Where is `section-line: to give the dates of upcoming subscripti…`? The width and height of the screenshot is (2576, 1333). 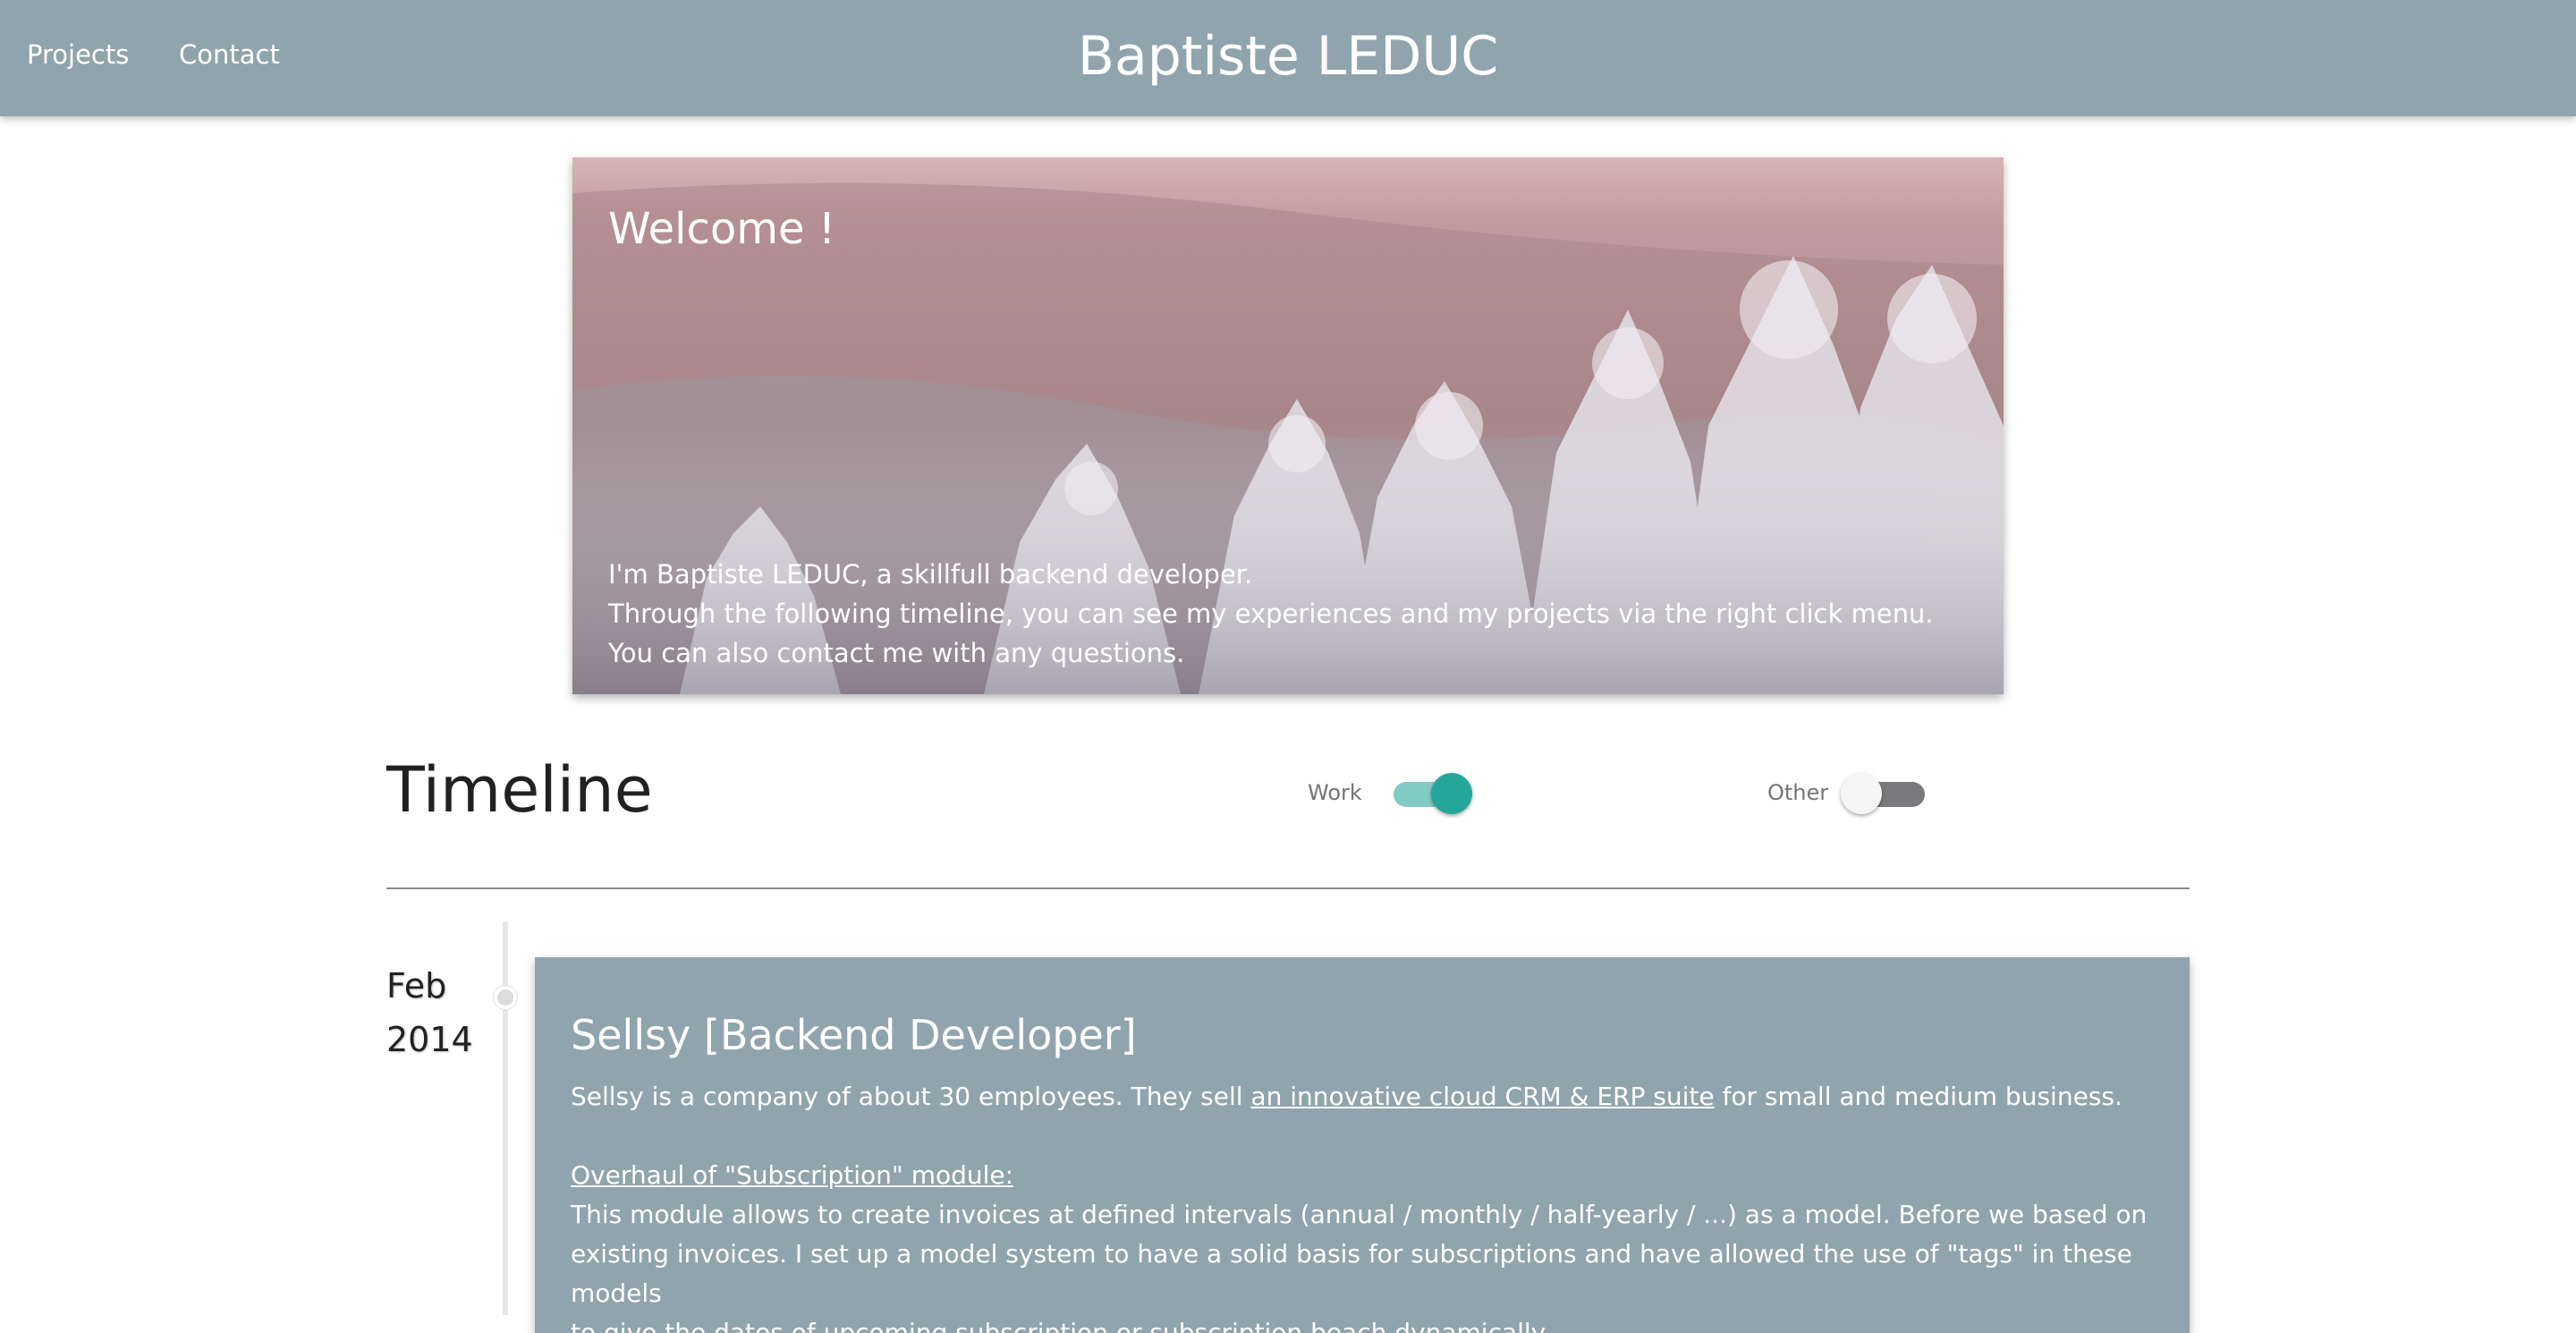
section-line: to give the dates of upcoming subscripti… is located at coordinates (1061, 1325).